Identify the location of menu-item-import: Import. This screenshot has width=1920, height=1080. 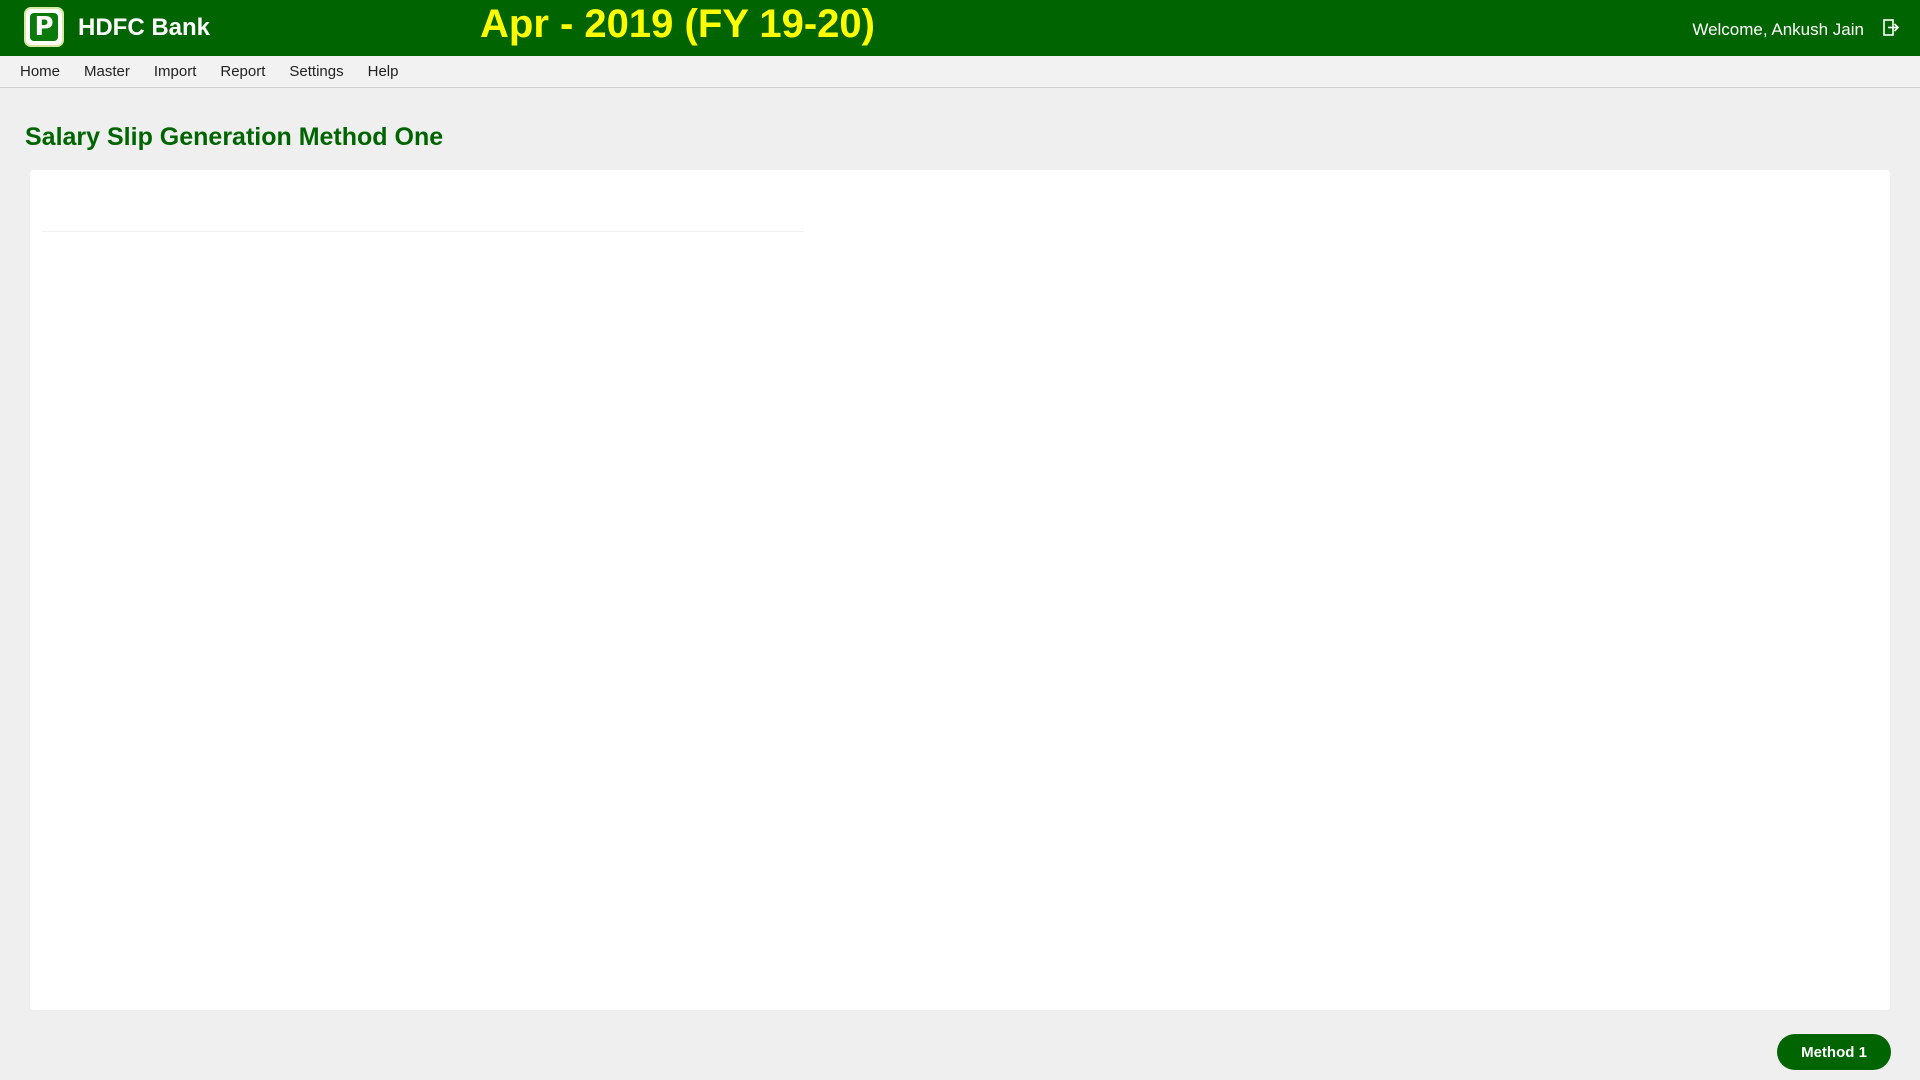
(175, 72).